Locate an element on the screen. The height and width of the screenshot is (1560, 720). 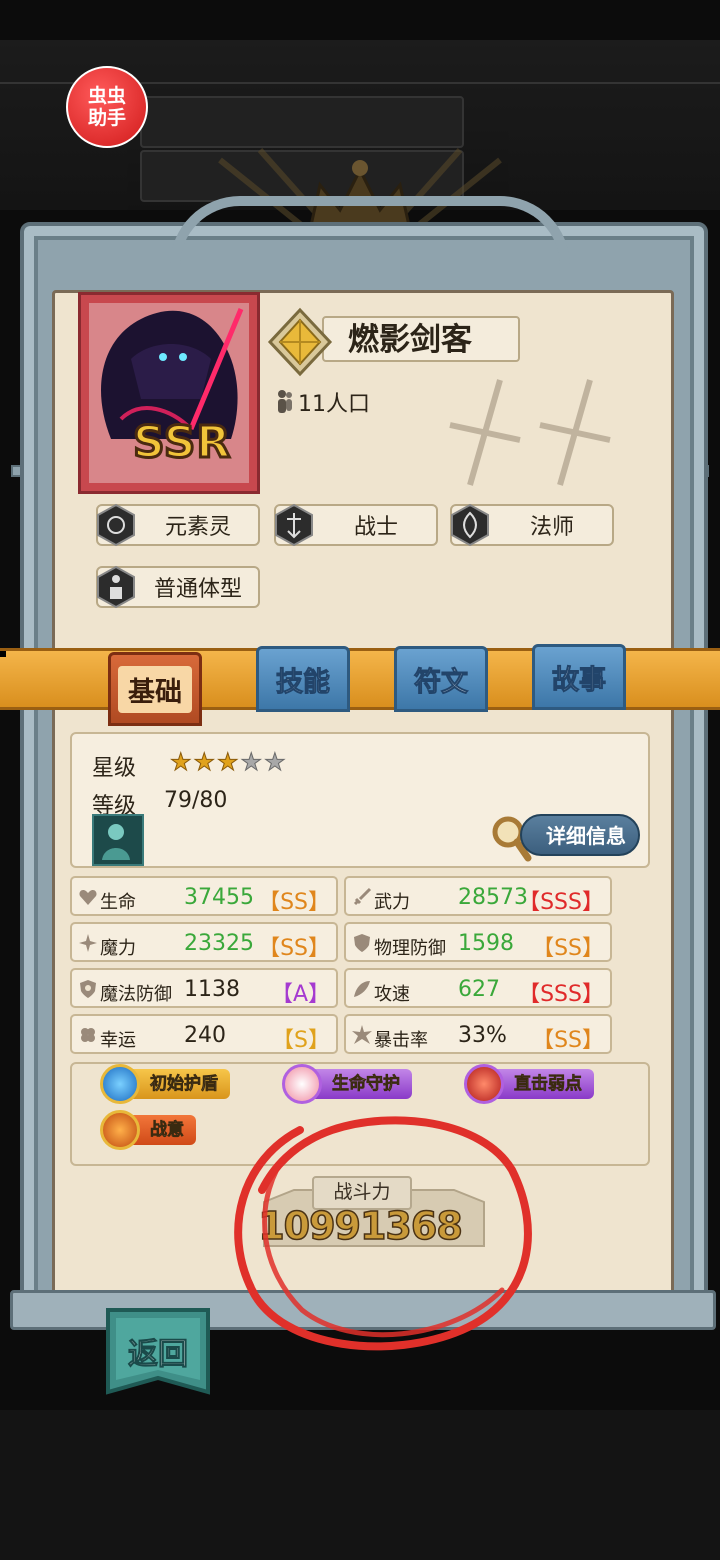
stat-attack-speed: 攻速 627 【SSS】 is located at coordinates (478, 988).